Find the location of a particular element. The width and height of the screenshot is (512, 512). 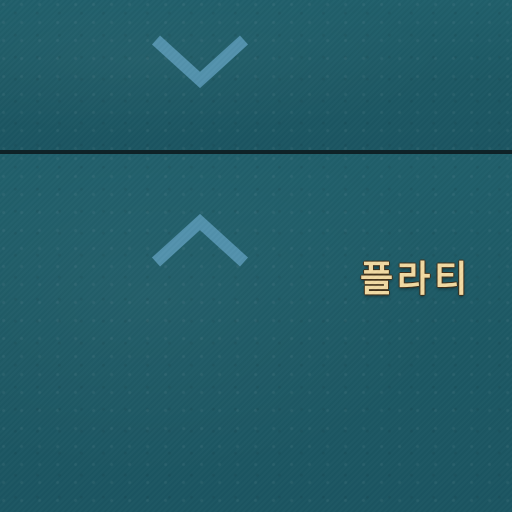

scroll-down-button is located at coordinates (200, 62).